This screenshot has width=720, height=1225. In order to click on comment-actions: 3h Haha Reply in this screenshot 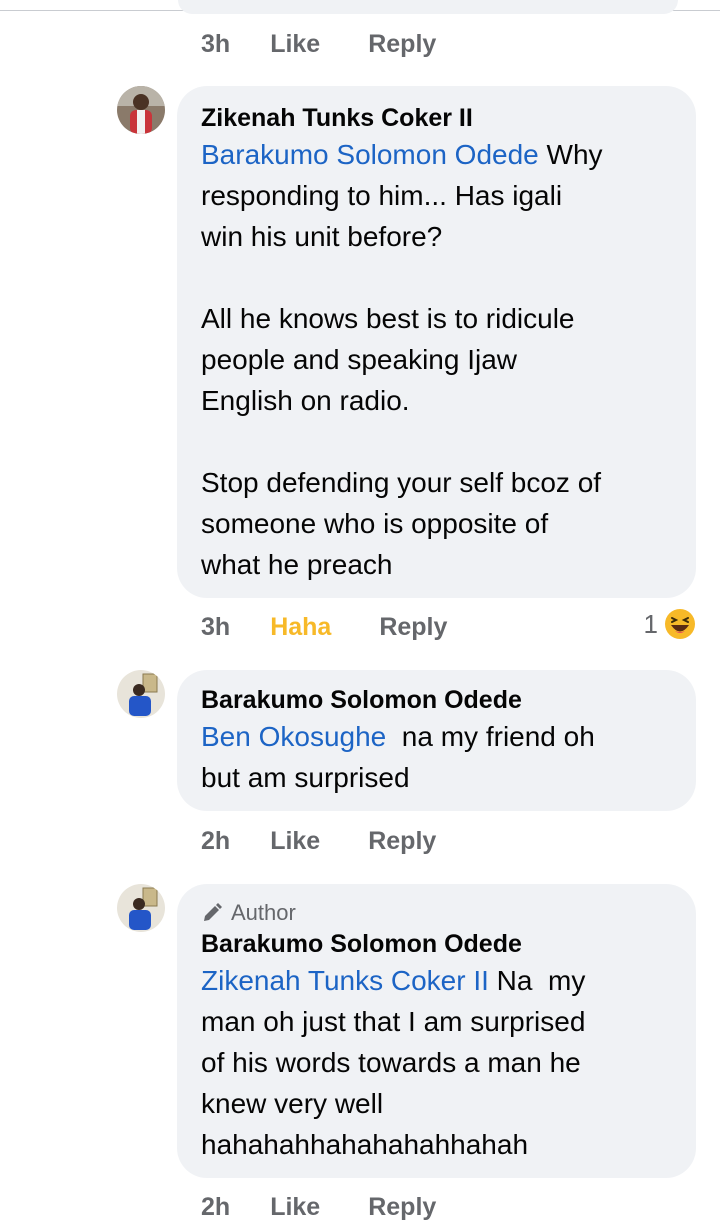, I will do `click(348, 627)`.